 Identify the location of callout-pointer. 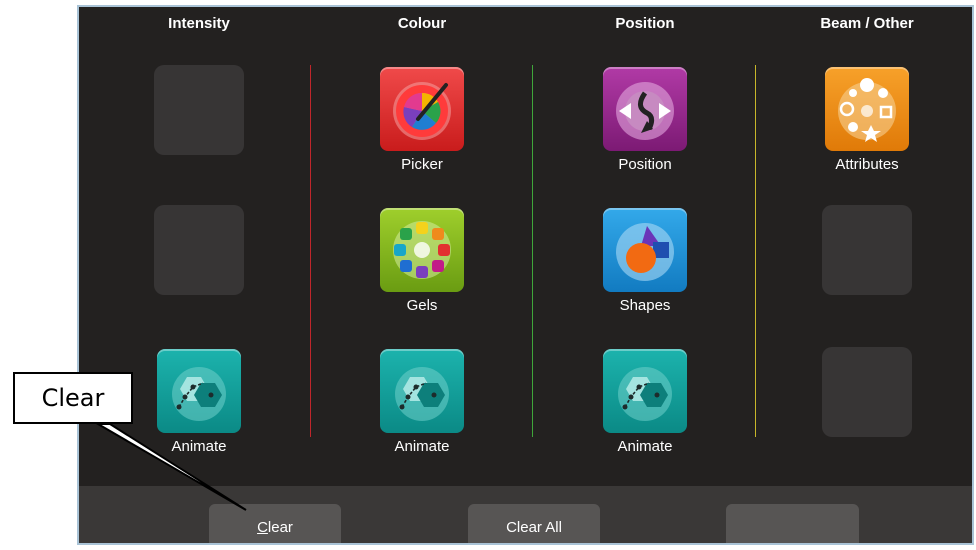
(170, 467).